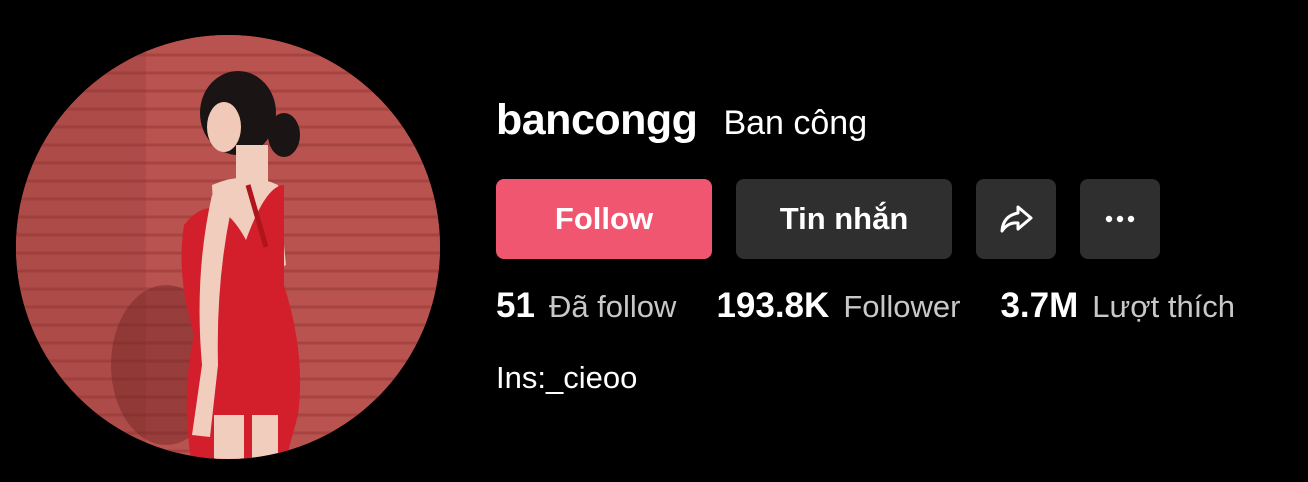  I want to click on share-arrow-icon, so click(1016, 219).